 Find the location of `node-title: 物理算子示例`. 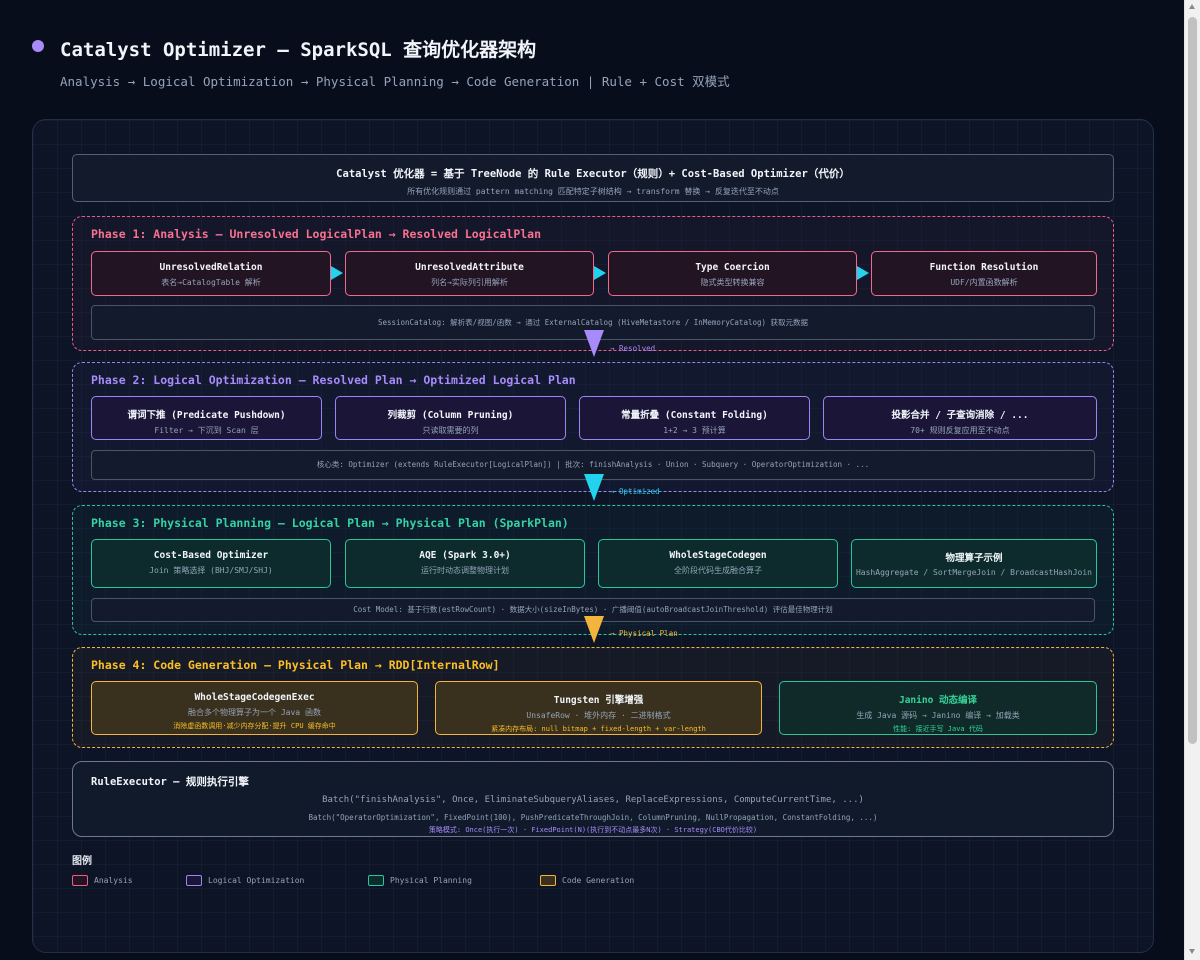

node-title: 物理算子示例 is located at coordinates (974, 558).